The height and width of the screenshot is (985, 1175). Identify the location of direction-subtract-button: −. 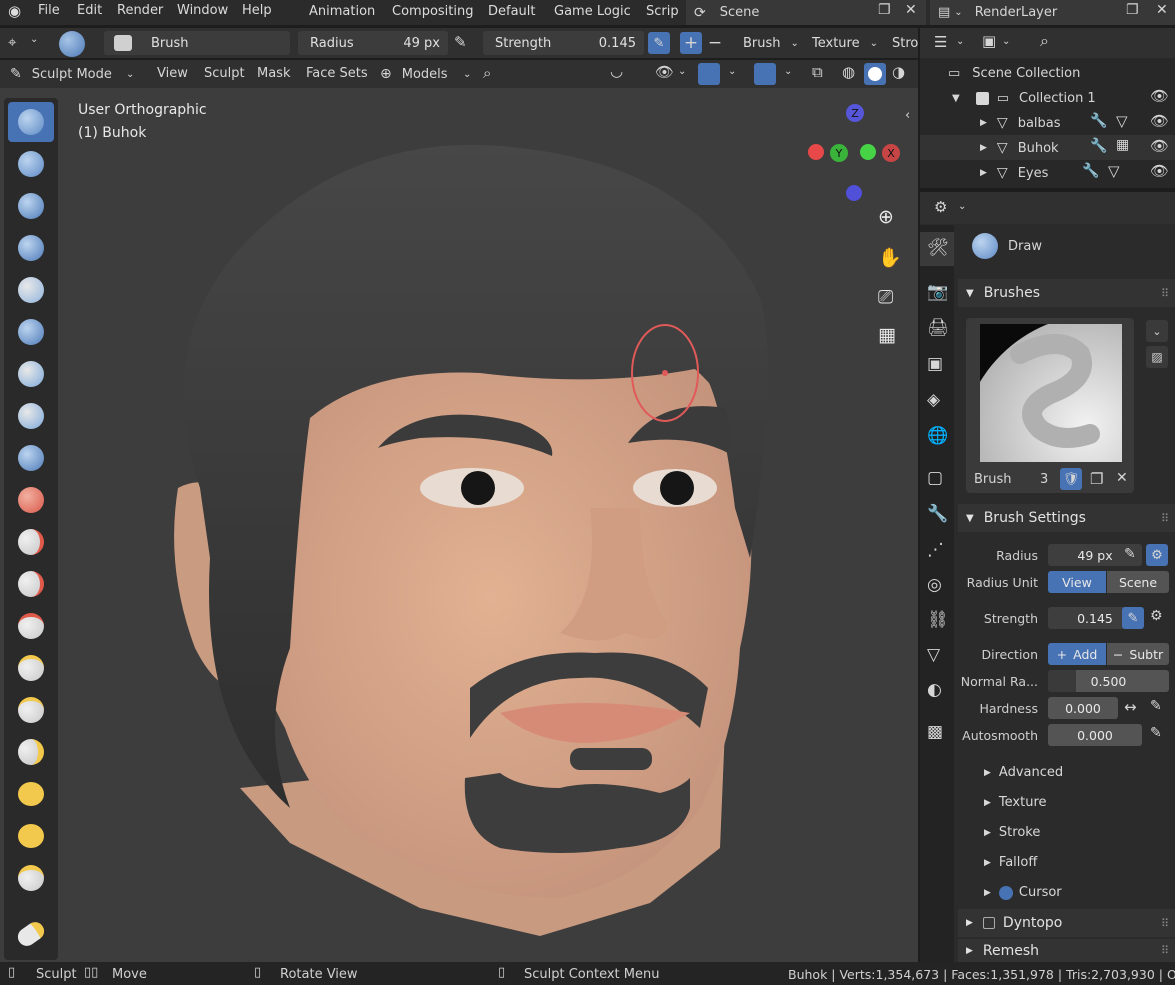
(715, 43).